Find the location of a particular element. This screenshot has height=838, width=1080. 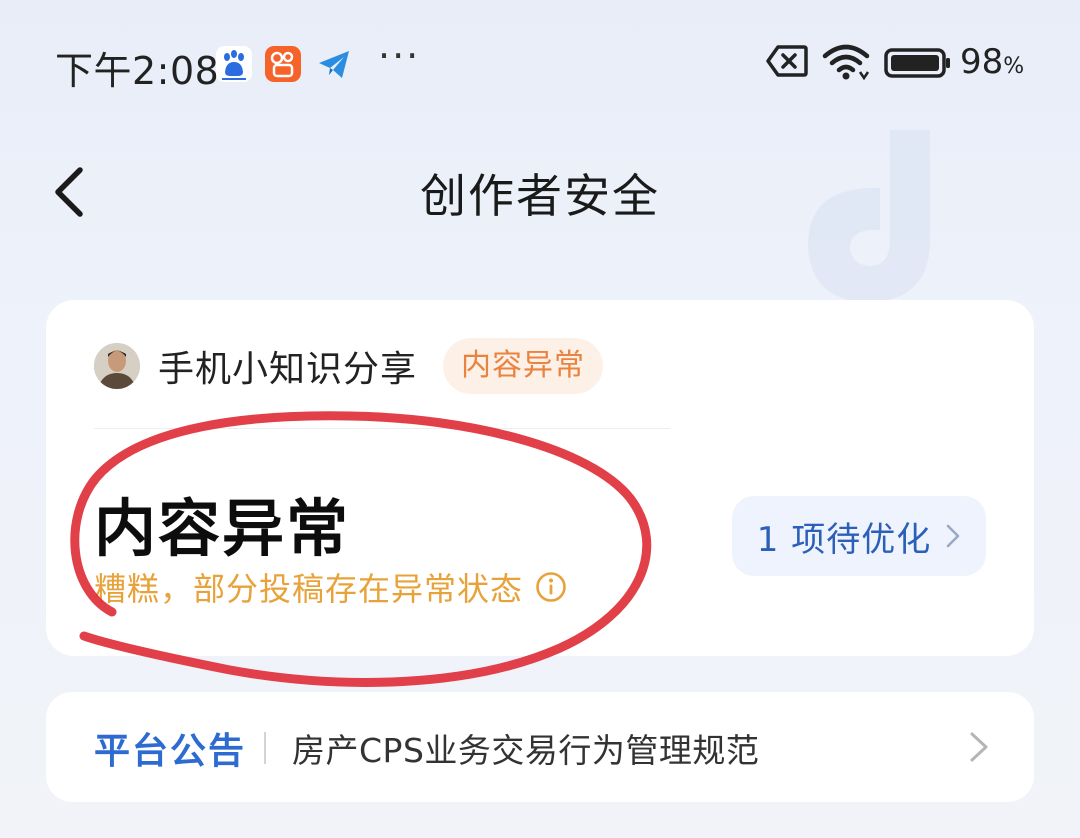

battery-percentage: 98% is located at coordinates (992, 62).